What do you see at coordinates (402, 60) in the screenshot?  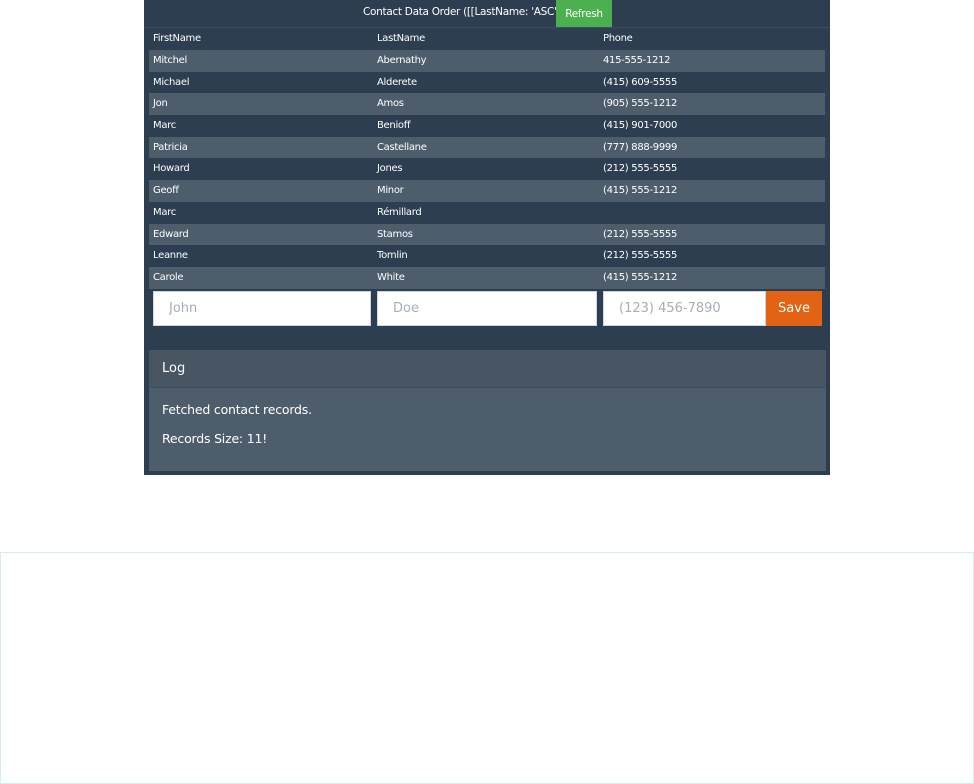 I see `cell-lastname: Abernathy` at bounding box center [402, 60].